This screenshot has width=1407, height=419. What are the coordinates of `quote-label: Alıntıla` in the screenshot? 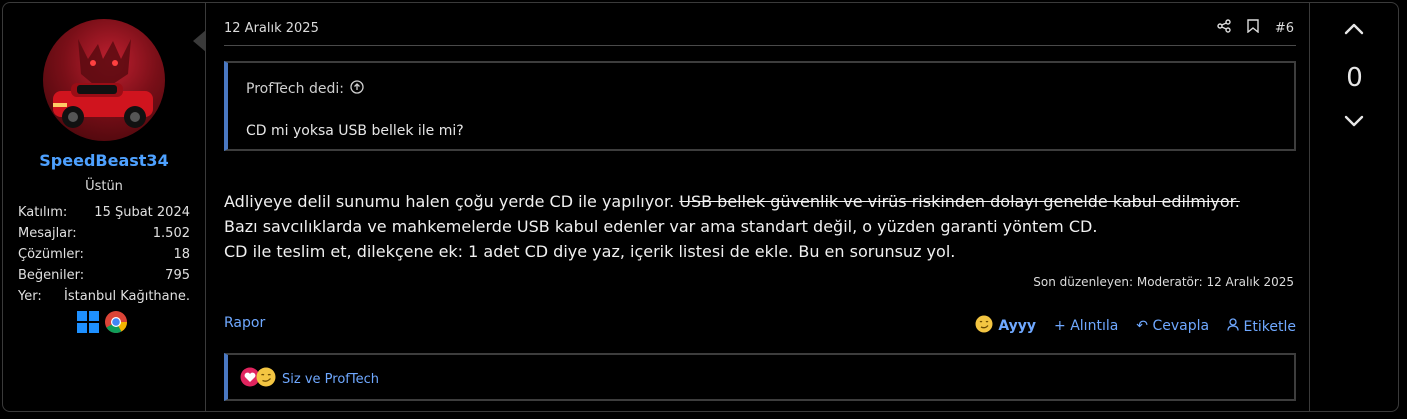 It's located at (1094, 326).